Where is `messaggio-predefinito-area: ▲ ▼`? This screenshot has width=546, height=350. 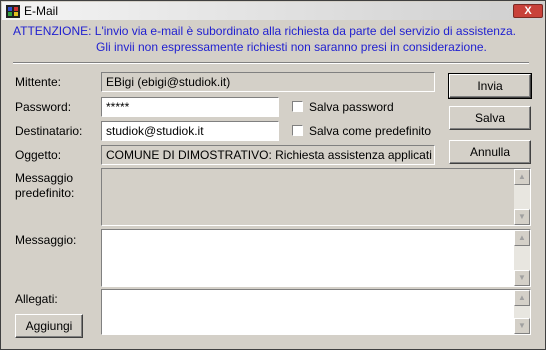 messaggio-predefinito-area: ▲ ▼ is located at coordinates (316, 197).